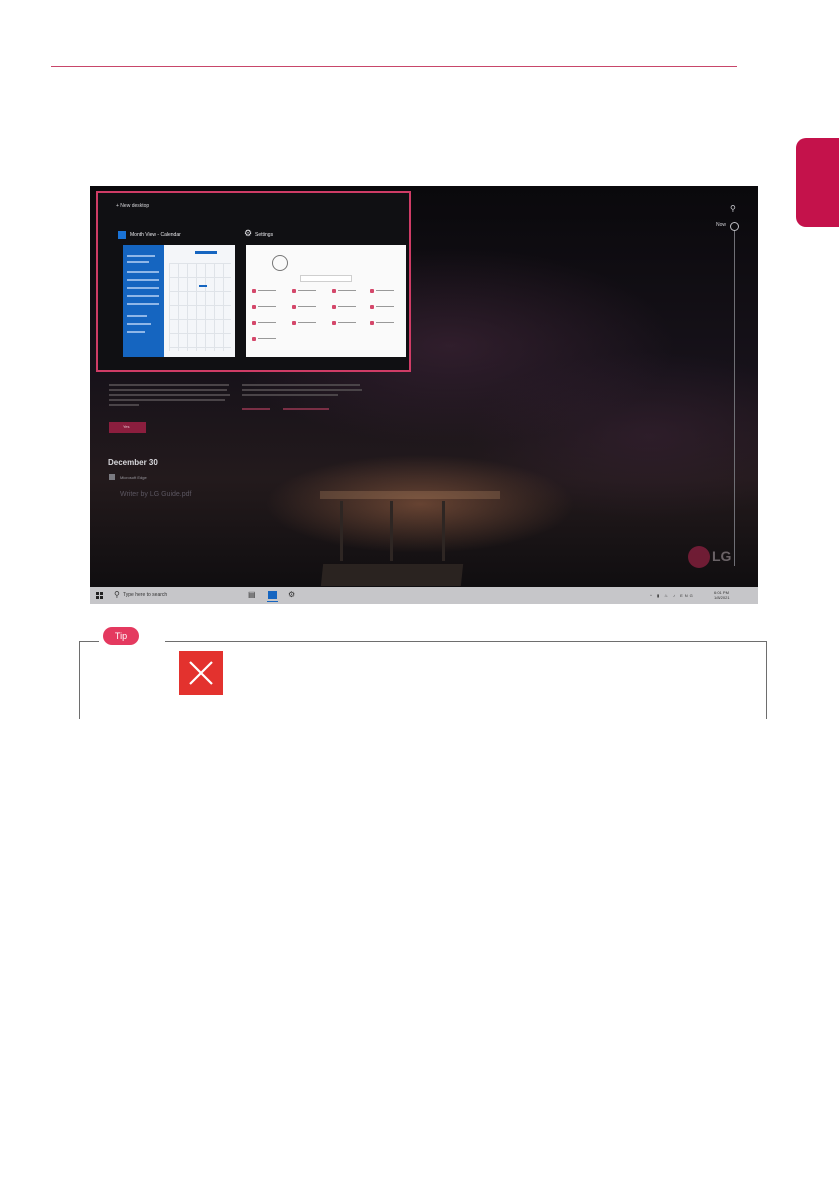 The height and width of the screenshot is (1191, 839). Describe the element at coordinates (200, 307) in the screenshot. I see `calendar-grid` at that location.